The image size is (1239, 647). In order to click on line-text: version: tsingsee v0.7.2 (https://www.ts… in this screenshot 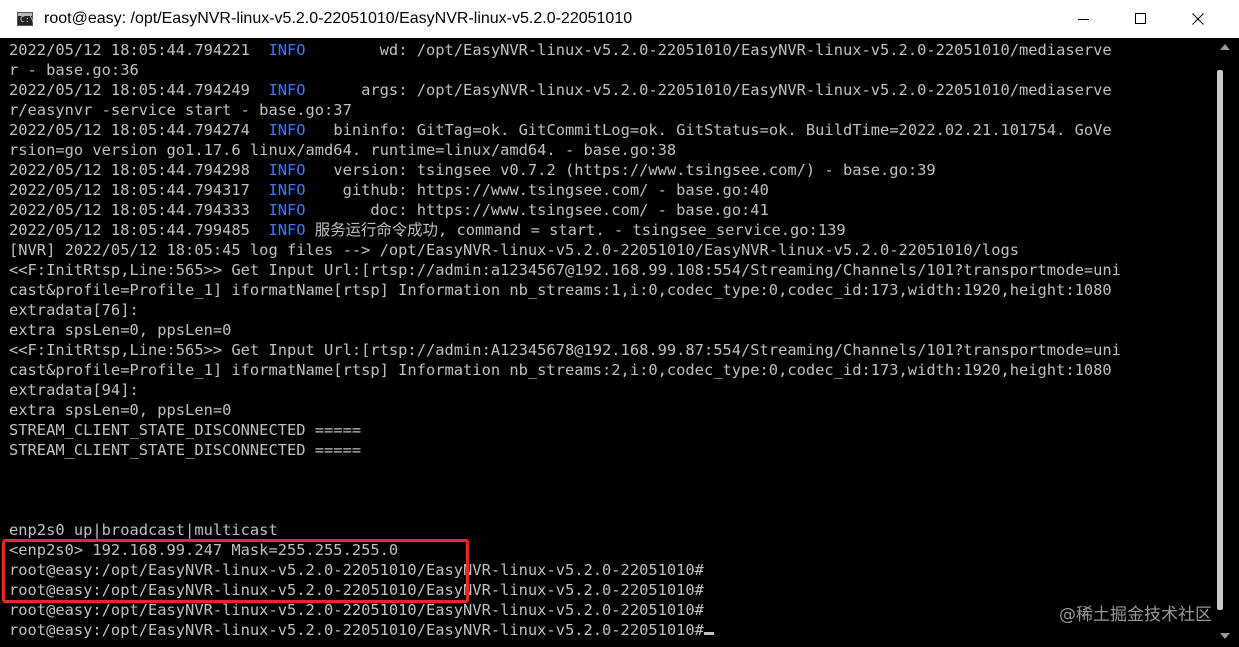, I will do `click(620, 170)`.